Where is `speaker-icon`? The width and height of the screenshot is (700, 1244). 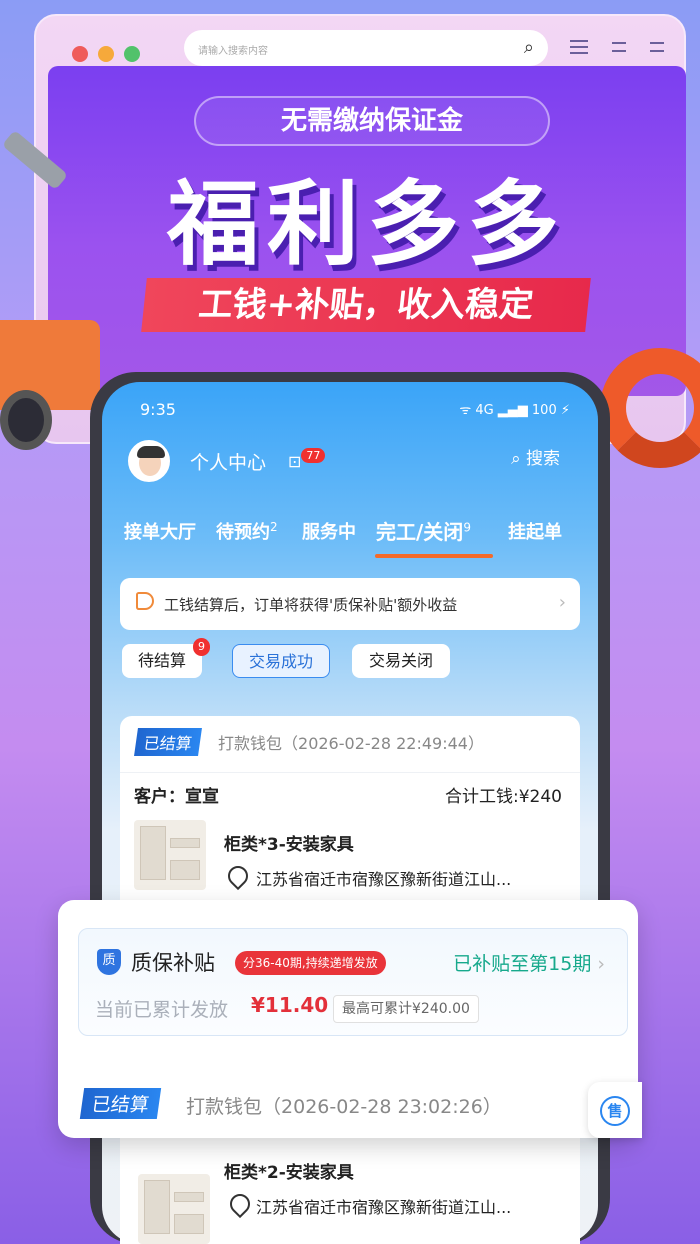 speaker-icon is located at coordinates (145, 601).